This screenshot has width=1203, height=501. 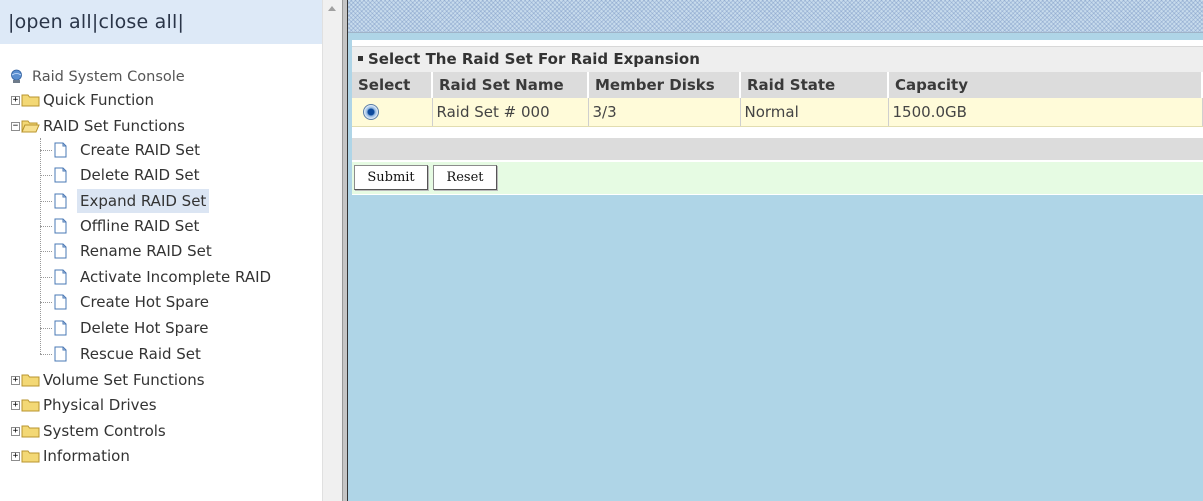 What do you see at coordinates (332, 8) in the screenshot?
I see `scroll-up-arrow-icon` at bounding box center [332, 8].